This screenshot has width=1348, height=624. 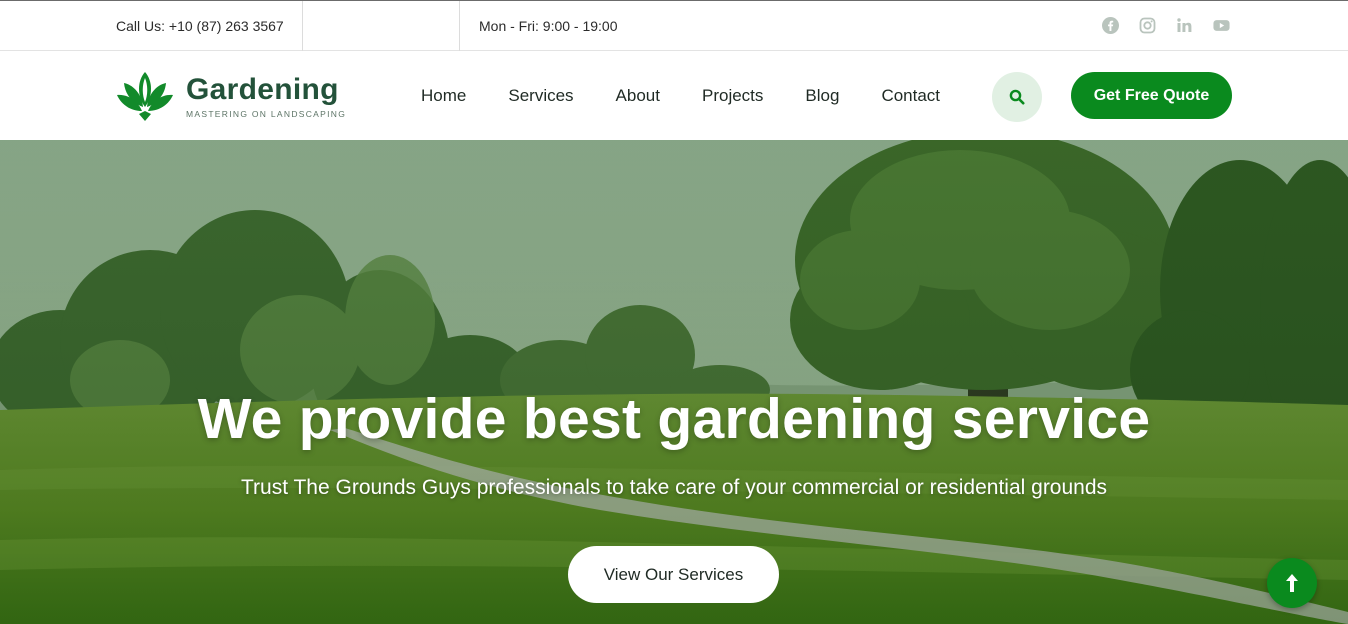 I want to click on scroll-to-top-button, so click(x=1292, y=583).